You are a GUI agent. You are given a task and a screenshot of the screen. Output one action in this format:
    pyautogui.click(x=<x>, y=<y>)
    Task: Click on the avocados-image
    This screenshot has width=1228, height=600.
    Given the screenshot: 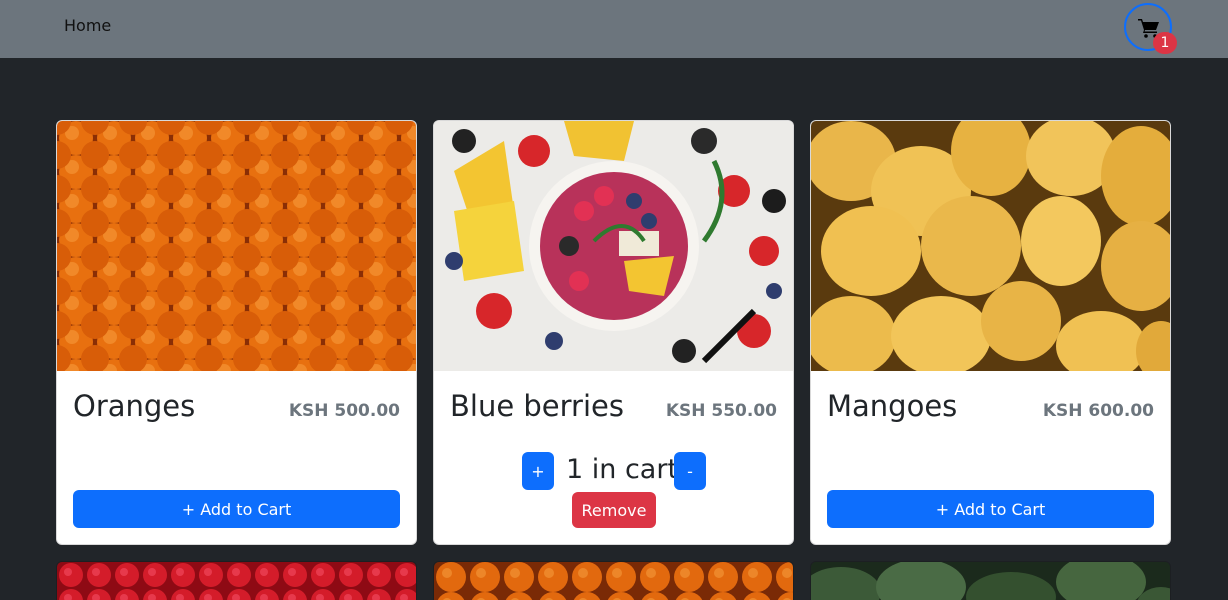 What is the action you would take?
    pyautogui.click(x=990, y=581)
    